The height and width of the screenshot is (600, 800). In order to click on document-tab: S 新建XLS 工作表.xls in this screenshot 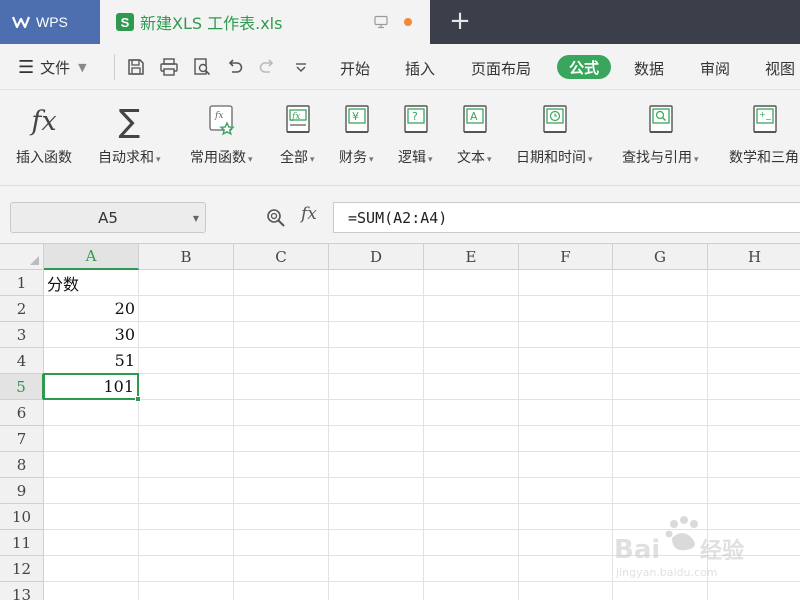, I will do `click(265, 22)`.